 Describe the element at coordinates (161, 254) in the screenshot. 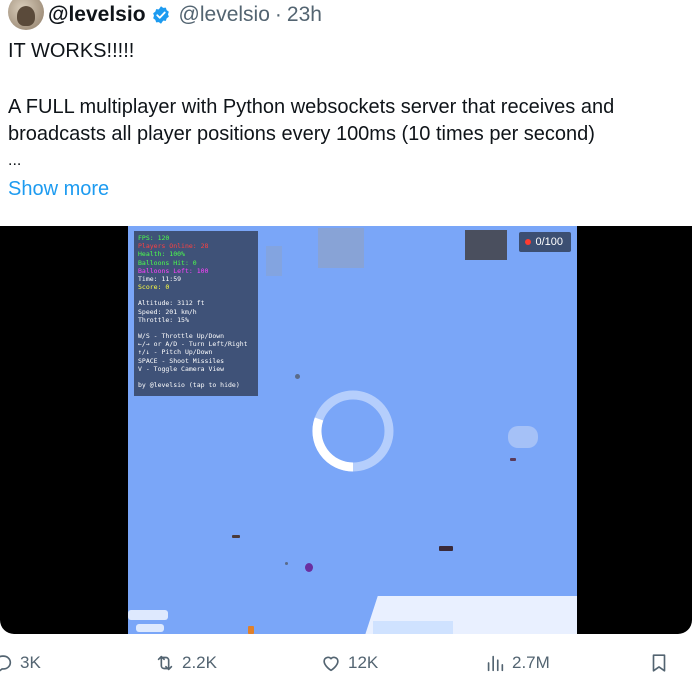

I see `hud-health: Health: 100%` at that location.